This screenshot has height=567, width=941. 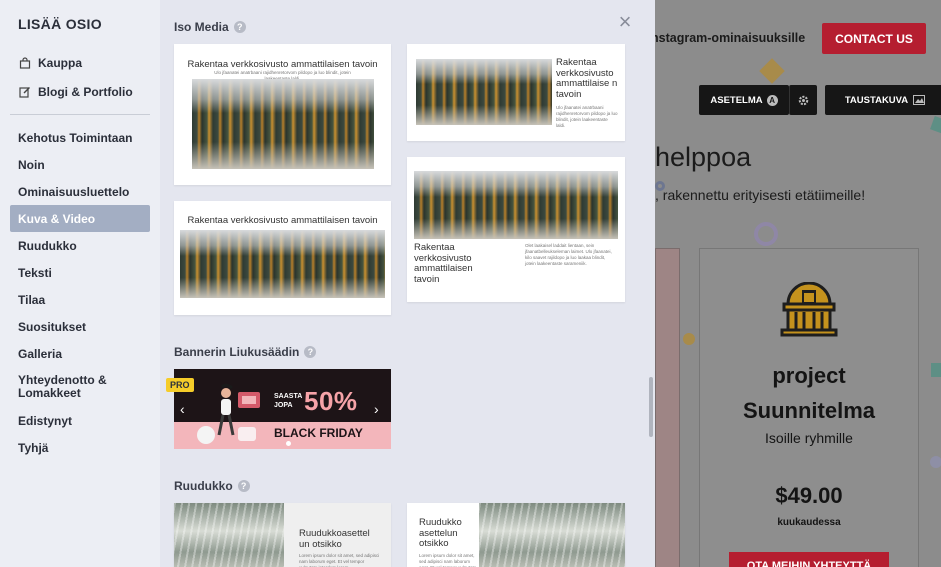 I want to click on sidebar-link-label: Blogi & Portfolio, so click(x=85, y=91).